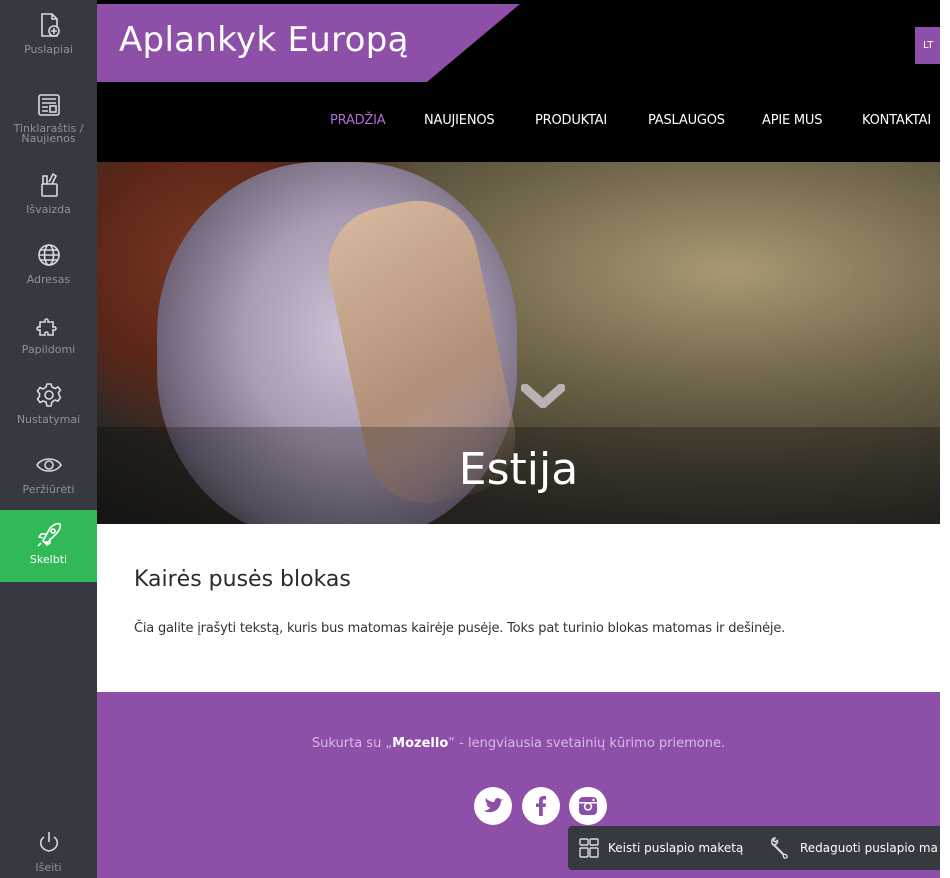 Image resolution: width=950 pixels, height=878 pixels. Describe the element at coordinates (869, 848) in the screenshot. I see `edit-page-label: Redaguoti puslapio ma` at that location.